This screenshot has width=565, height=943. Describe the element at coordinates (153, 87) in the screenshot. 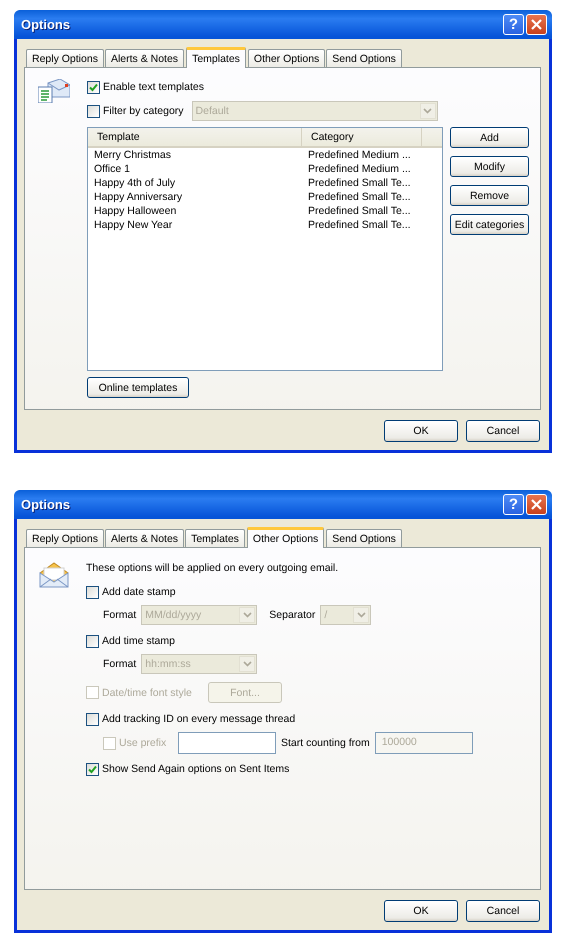

I see `checkbox-label: Enable text templates` at that location.